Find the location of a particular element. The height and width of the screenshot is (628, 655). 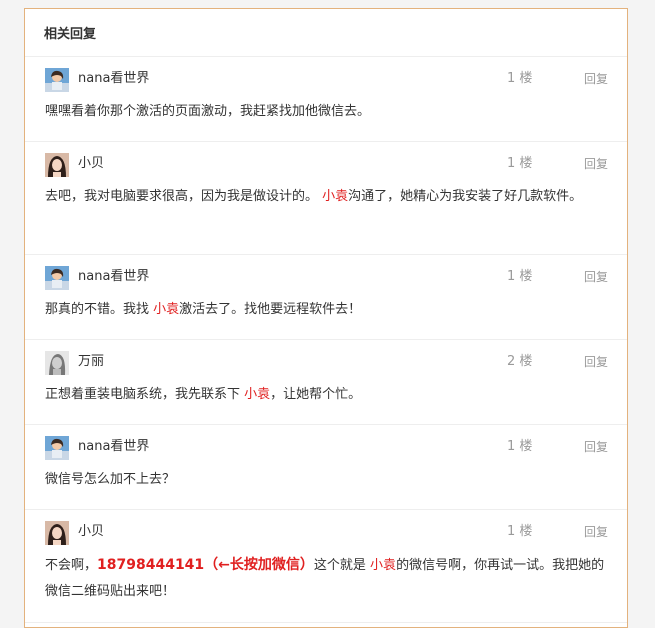

section-title: 相关回复 is located at coordinates (70, 34).